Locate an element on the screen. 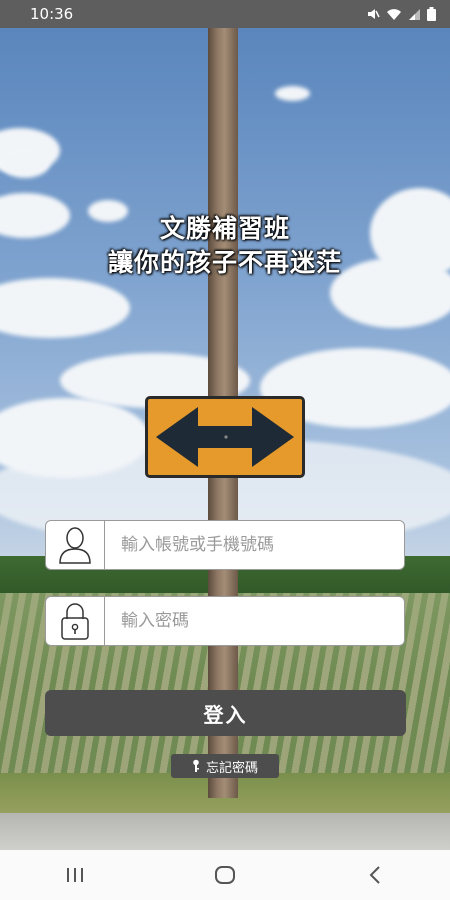  password-icon-box is located at coordinates (75, 621).